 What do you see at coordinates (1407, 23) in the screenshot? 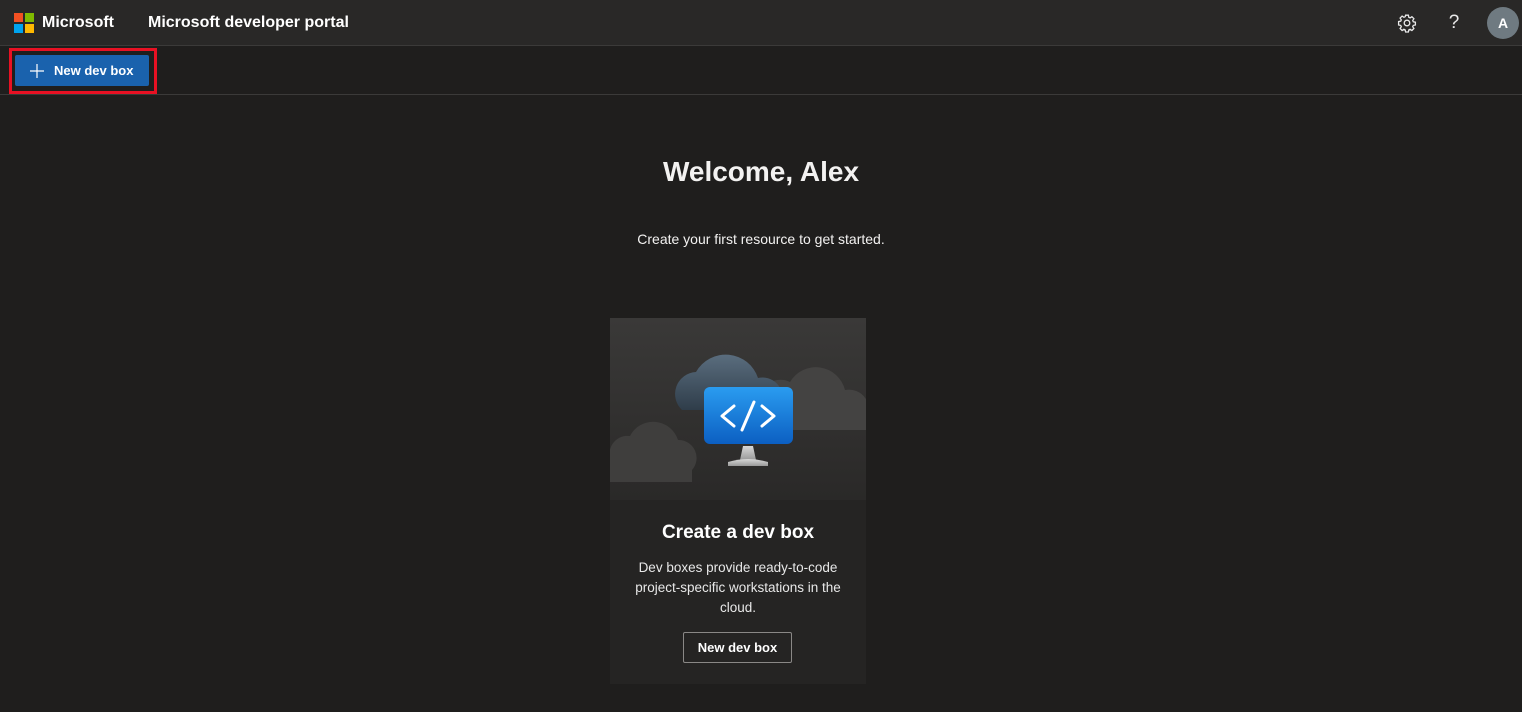
I see `gear-icon` at bounding box center [1407, 23].